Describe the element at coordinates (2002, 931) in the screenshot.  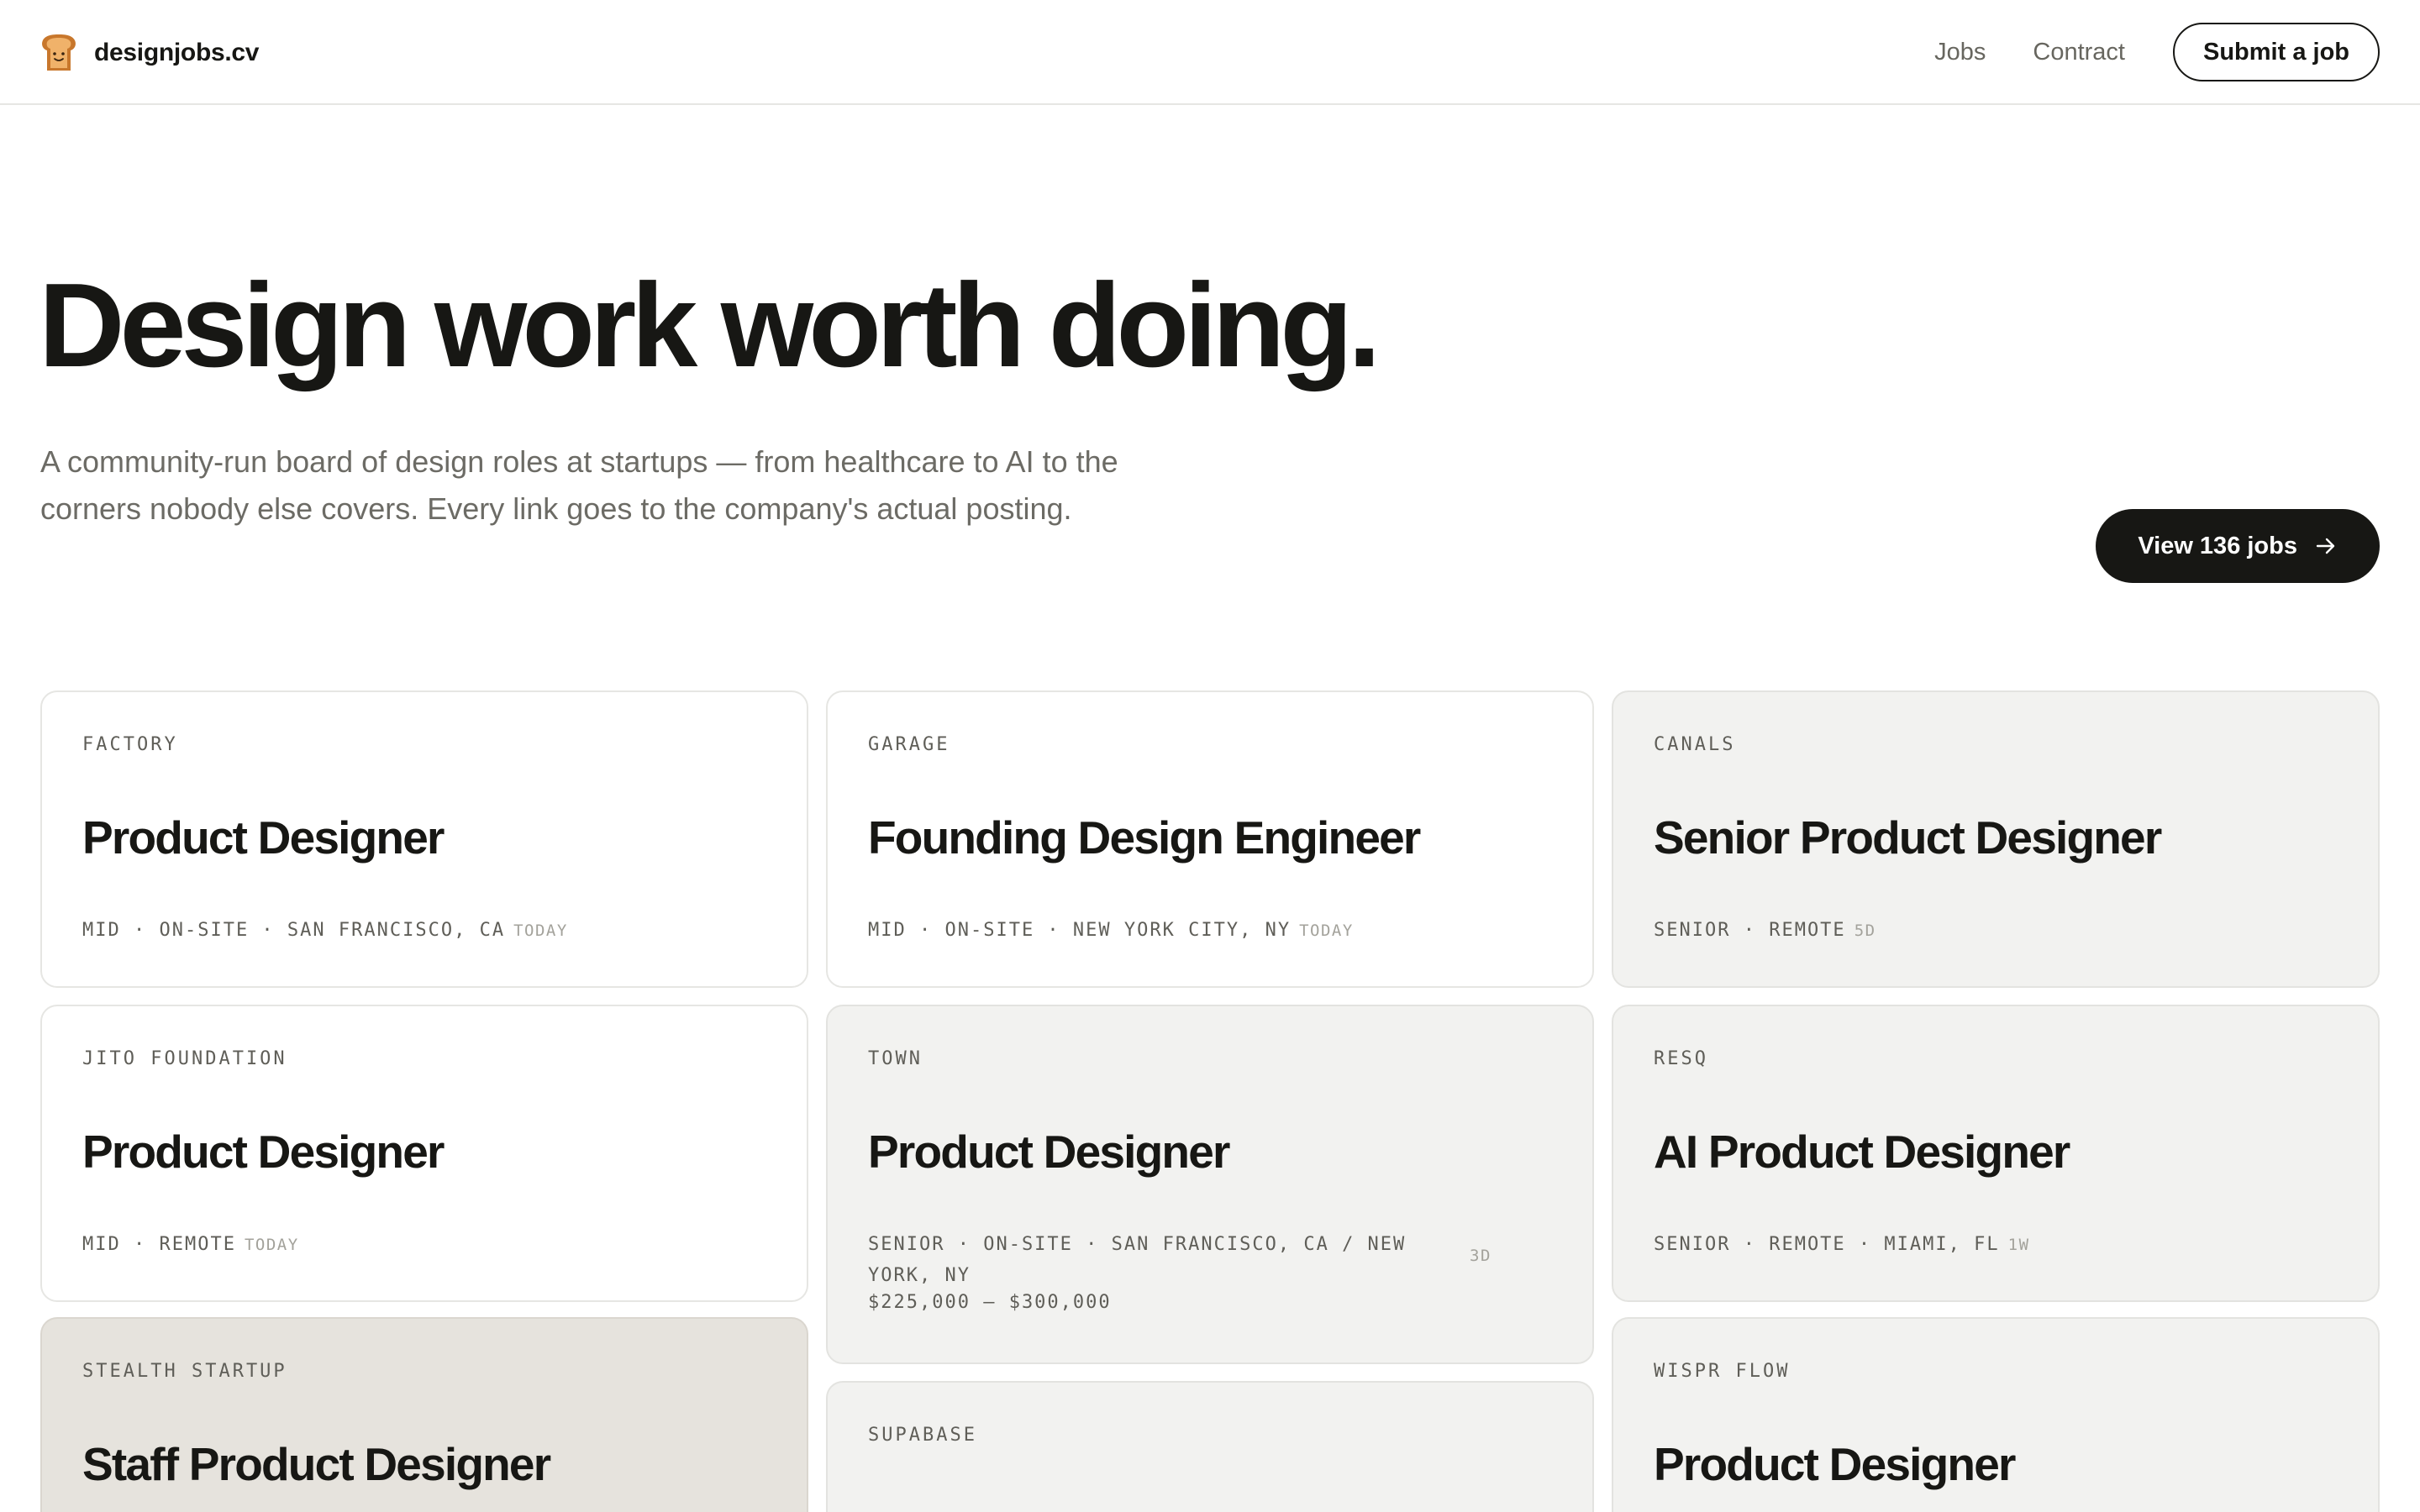
I see `job-meta: SENIOR · REMOTE 5D` at that location.